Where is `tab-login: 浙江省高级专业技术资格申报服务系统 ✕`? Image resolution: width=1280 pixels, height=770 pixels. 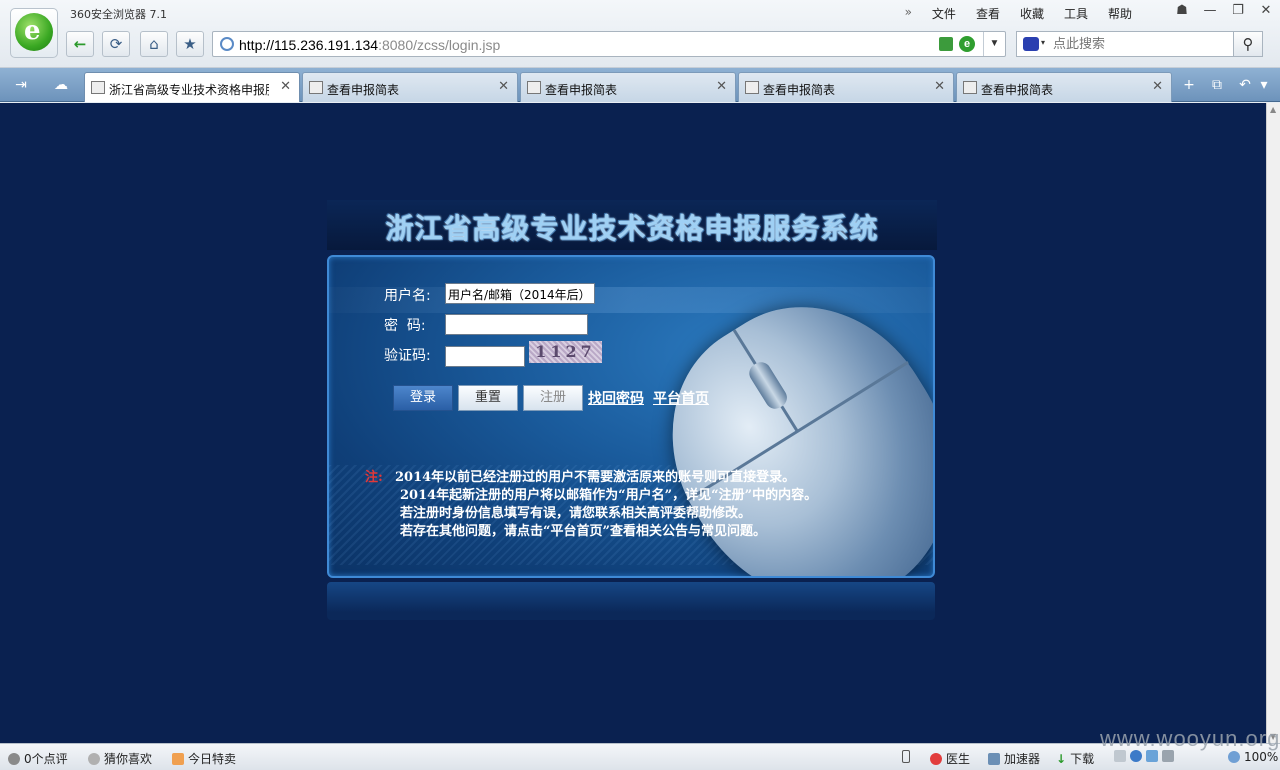
tab-login: 浙江省高级专业技术资格申报服务系统 ✕ is located at coordinates (192, 87).